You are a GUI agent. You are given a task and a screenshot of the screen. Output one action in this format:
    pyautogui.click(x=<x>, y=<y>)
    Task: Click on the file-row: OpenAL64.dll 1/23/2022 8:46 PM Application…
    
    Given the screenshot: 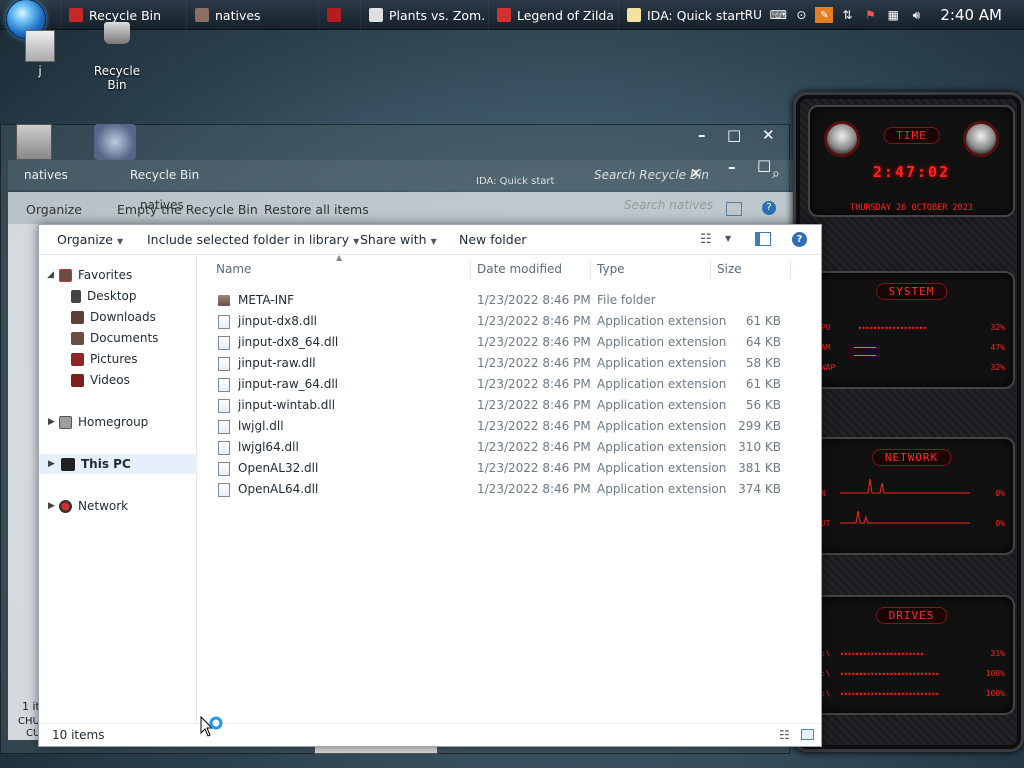 What is the action you would take?
    pyautogui.click(x=508, y=489)
    